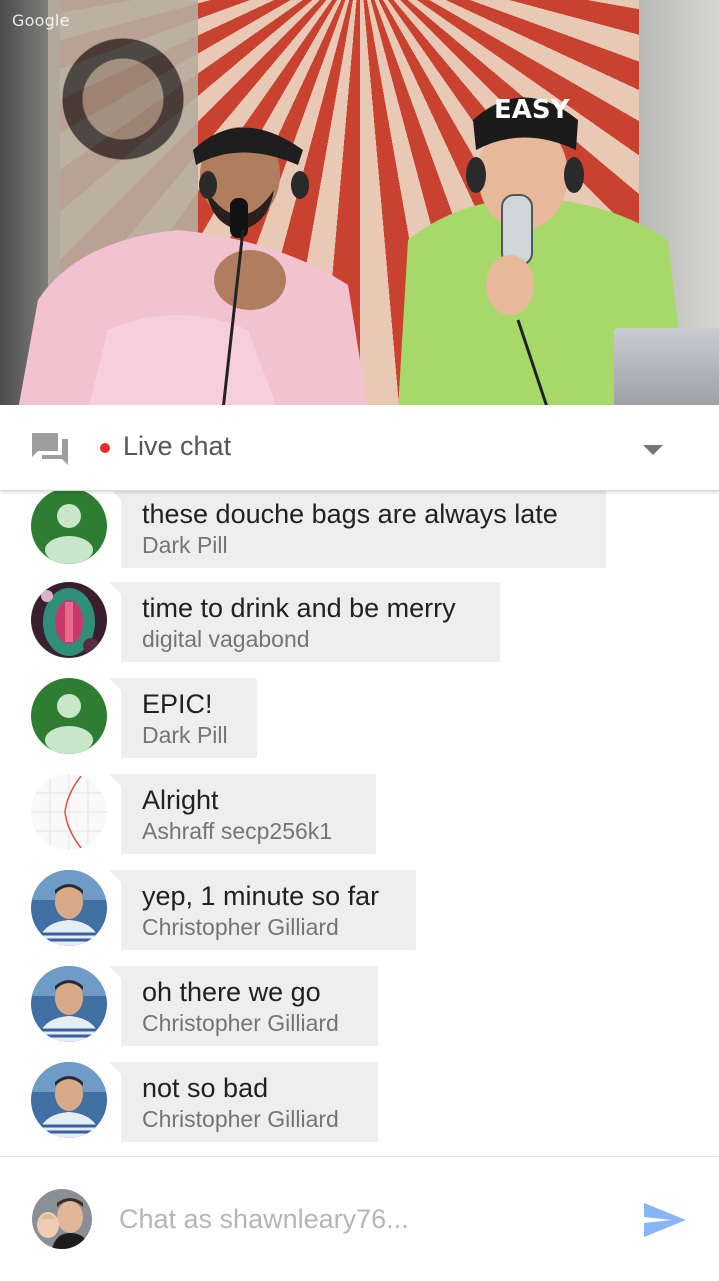 This screenshot has height=1281, width=719. Describe the element at coordinates (177, 704) in the screenshot. I see `message-text: EPIC!` at that location.